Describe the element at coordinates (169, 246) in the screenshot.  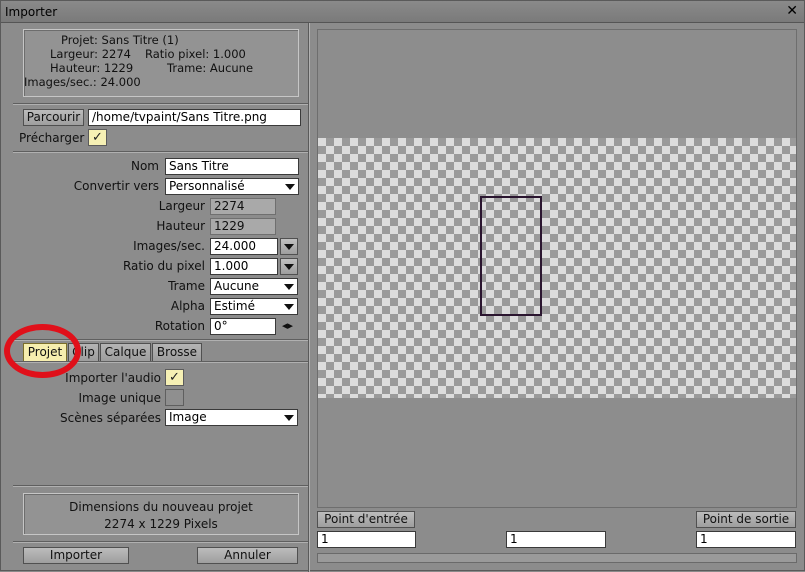
I see `fps-label: Images/sec.` at that location.